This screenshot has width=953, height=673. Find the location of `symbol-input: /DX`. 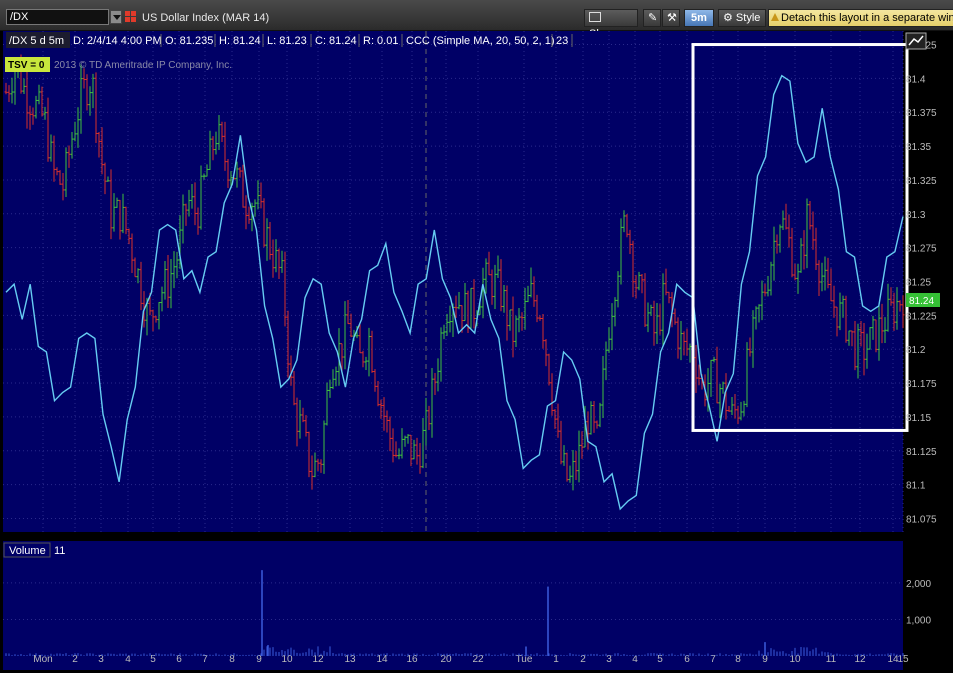

symbol-input: /DX is located at coordinates (57, 17).